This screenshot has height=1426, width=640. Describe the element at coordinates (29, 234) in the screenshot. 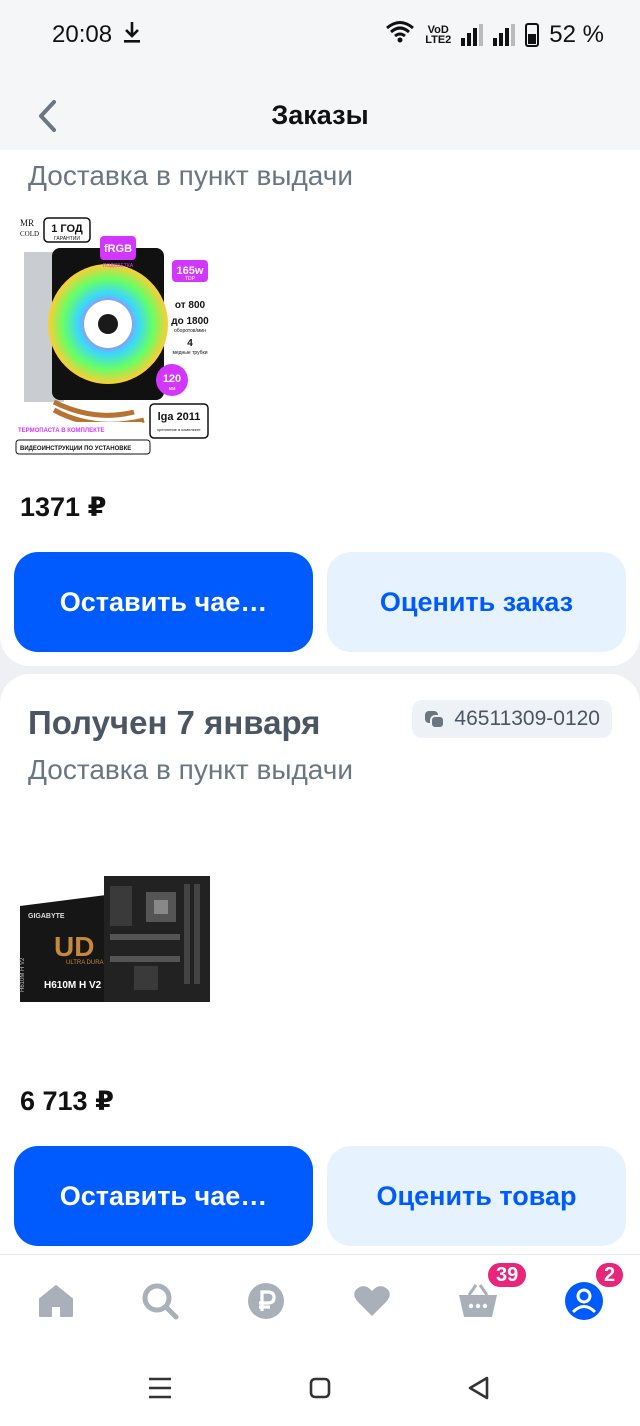

I see `brand-bottom-label: COLD` at that location.